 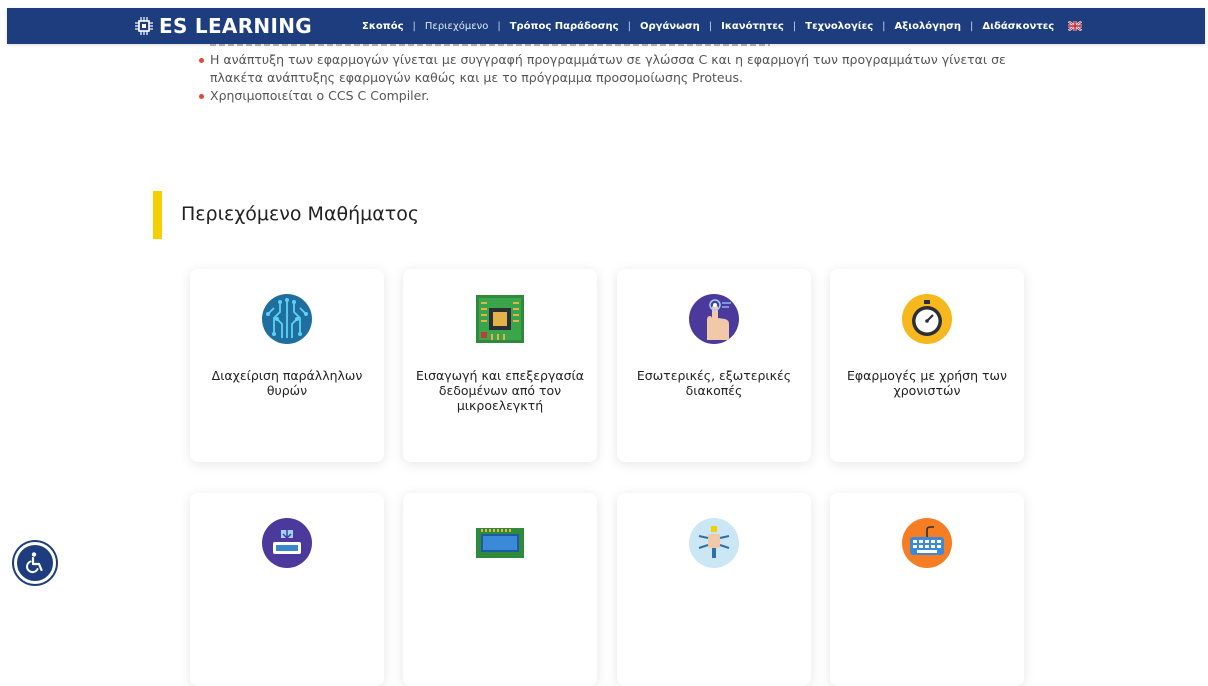 What do you see at coordinates (927, 365) in the screenshot?
I see `course-card-timers: Εφαρμογές με χρήση των χρονιστών` at bounding box center [927, 365].